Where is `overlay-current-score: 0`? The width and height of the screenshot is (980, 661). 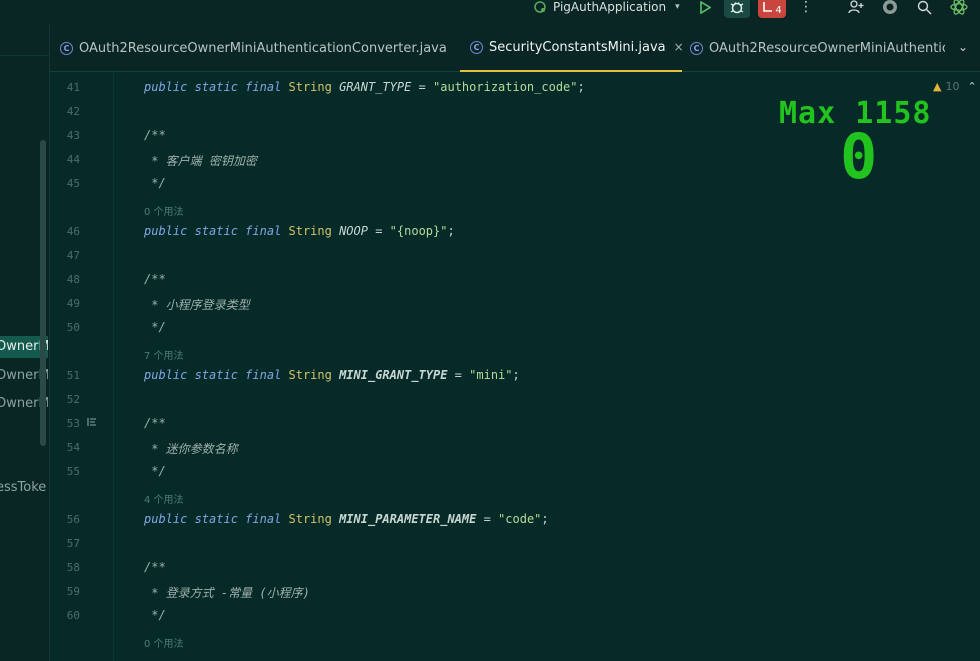 overlay-current-score: 0 is located at coordinates (859, 156).